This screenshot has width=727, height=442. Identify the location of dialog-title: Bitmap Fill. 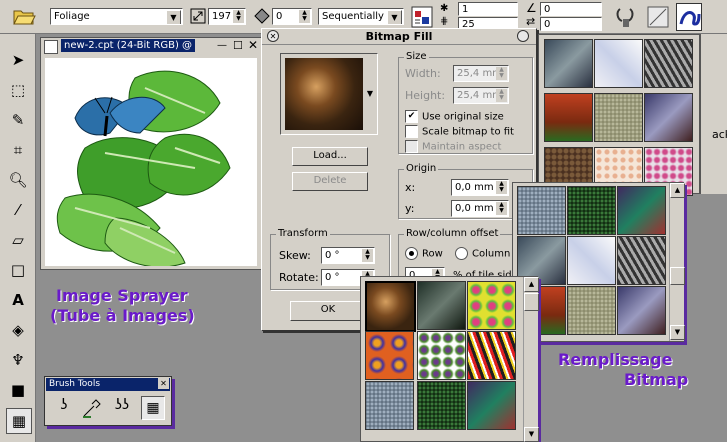
(399, 36).